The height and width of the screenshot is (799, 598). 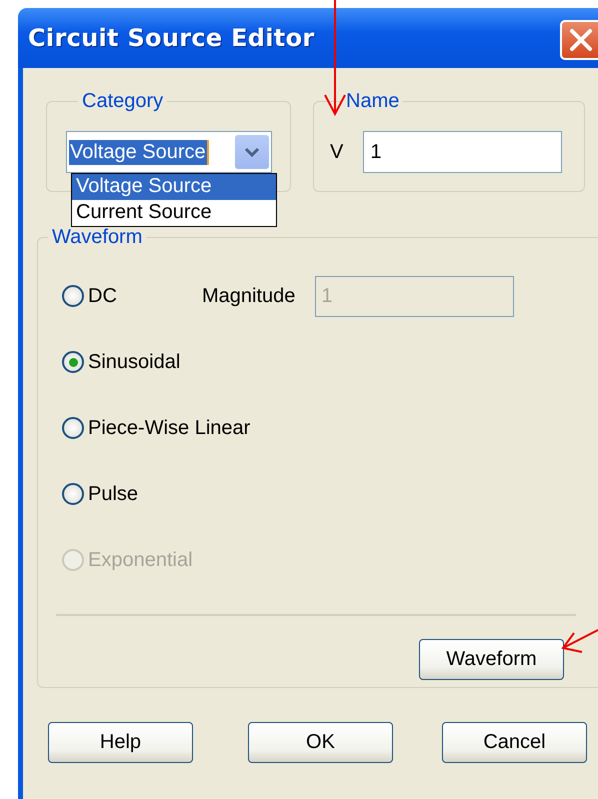 I want to click on dialog-button: Cancel, so click(x=514, y=742).